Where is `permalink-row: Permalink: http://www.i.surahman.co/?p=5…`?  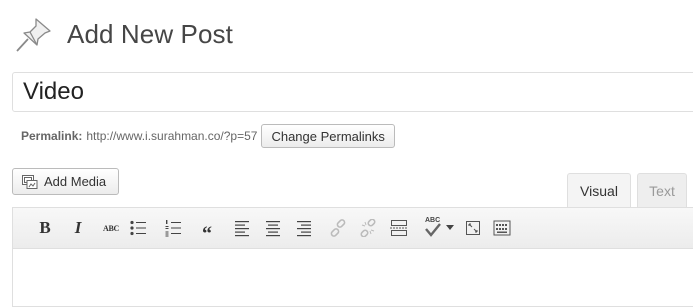 permalink-row: Permalink: http://www.i.surahman.co/?p=5… is located at coordinates (208, 136).